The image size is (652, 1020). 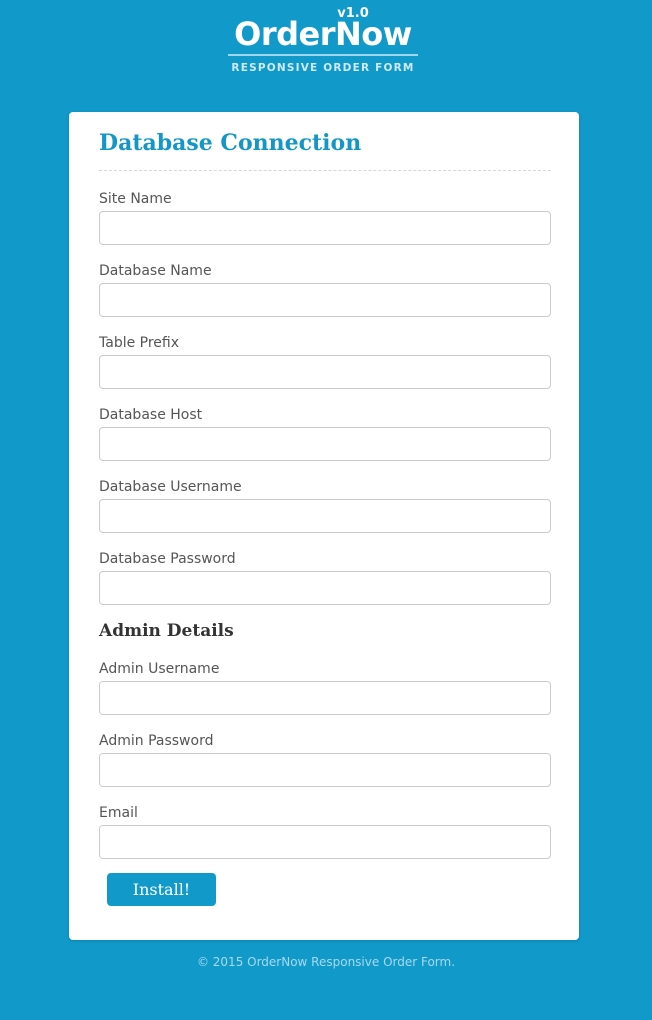 What do you see at coordinates (325, 842) in the screenshot?
I see `email-input` at bounding box center [325, 842].